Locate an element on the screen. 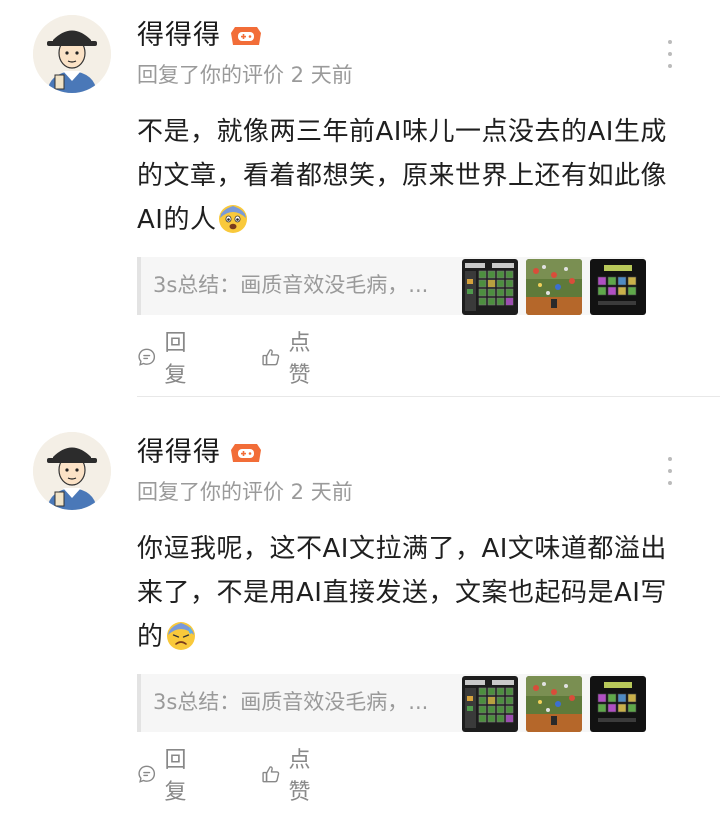 Image resolution: width=720 pixels, height=817 pixels. anxious-sweat-face-emoji is located at coordinates (180, 636).